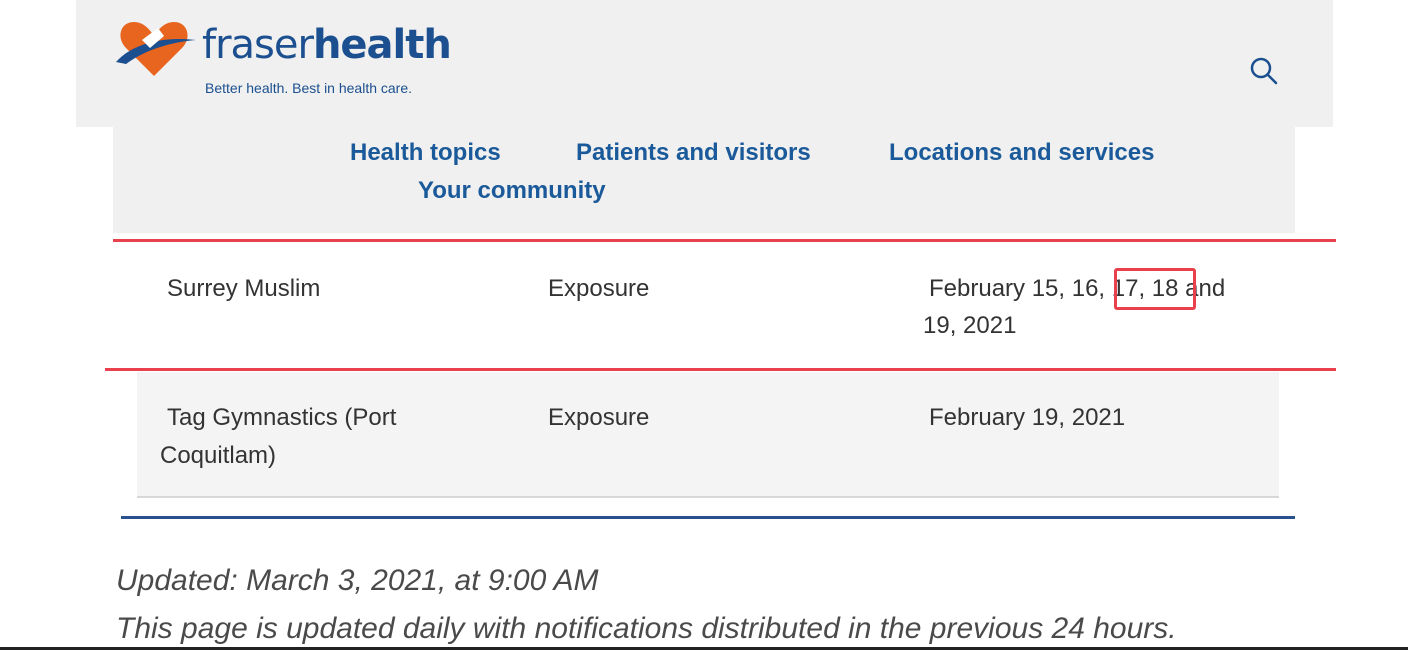  What do you see at coordinates (1021, 153) in the screenshot?
I see `nav-locations-services: Locations and services` at bounding box center [1021, 153].